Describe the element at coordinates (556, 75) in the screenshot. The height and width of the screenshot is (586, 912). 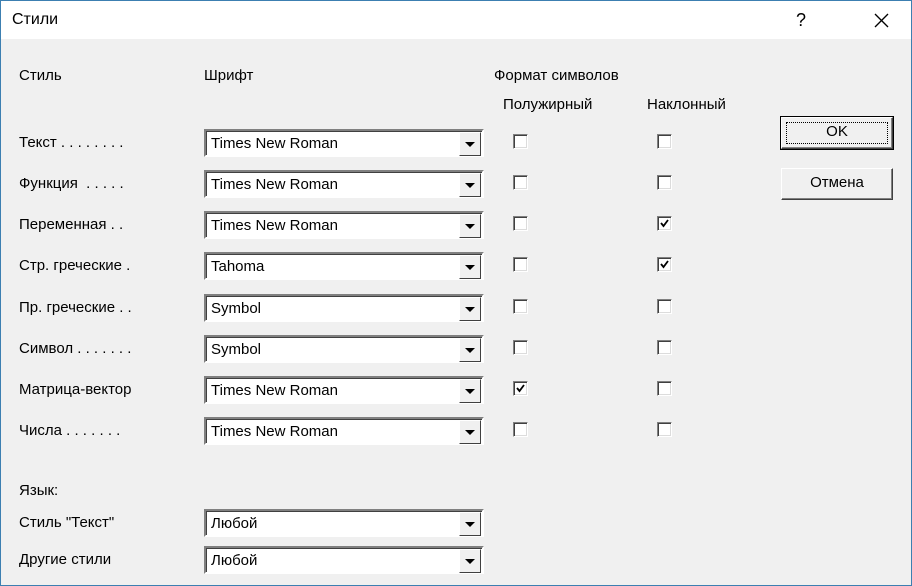
I see `char-format-header: Формат символов` at that location.